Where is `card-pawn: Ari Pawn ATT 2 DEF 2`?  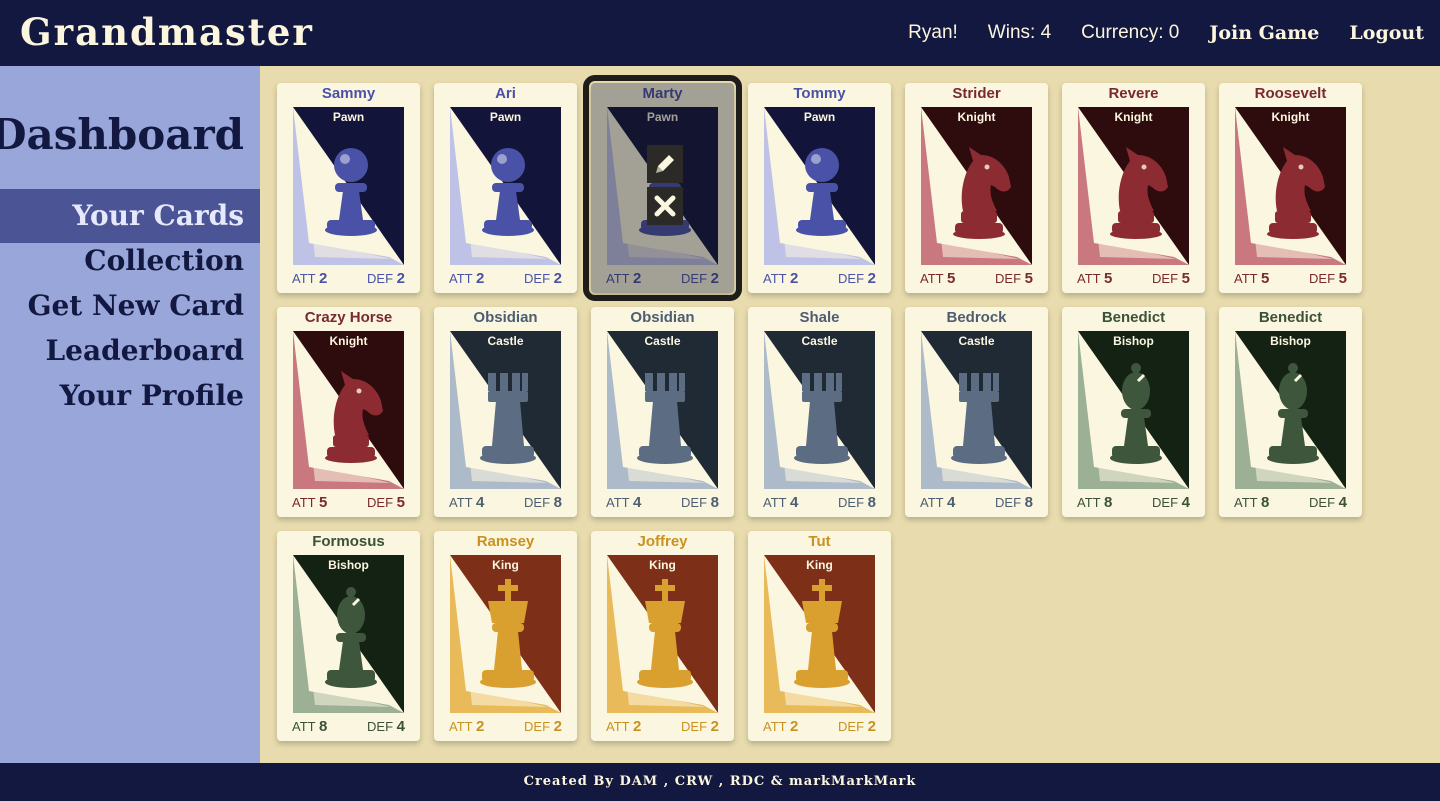 card-pawn: Ari Pawn ATT 2 DEF 2 is located at coordinates (505, 188).